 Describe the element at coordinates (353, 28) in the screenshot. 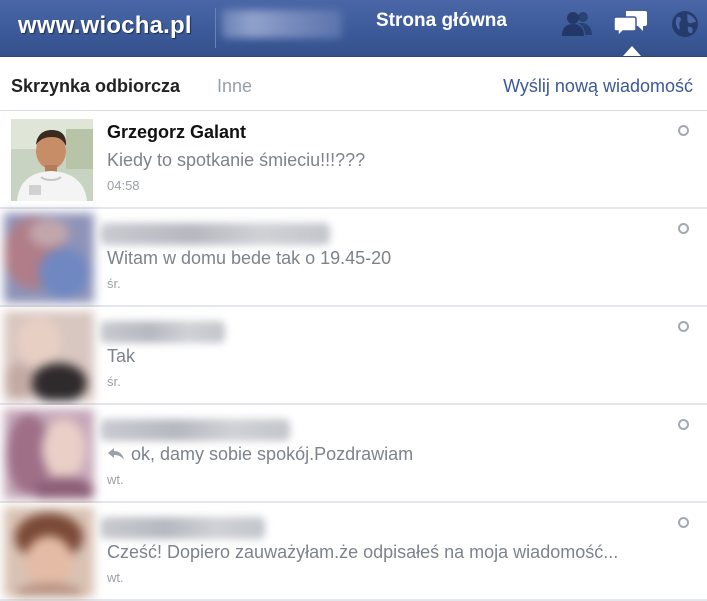

I see `top-navigation-bar: www.wiocha.pl Strona główna` at that location.